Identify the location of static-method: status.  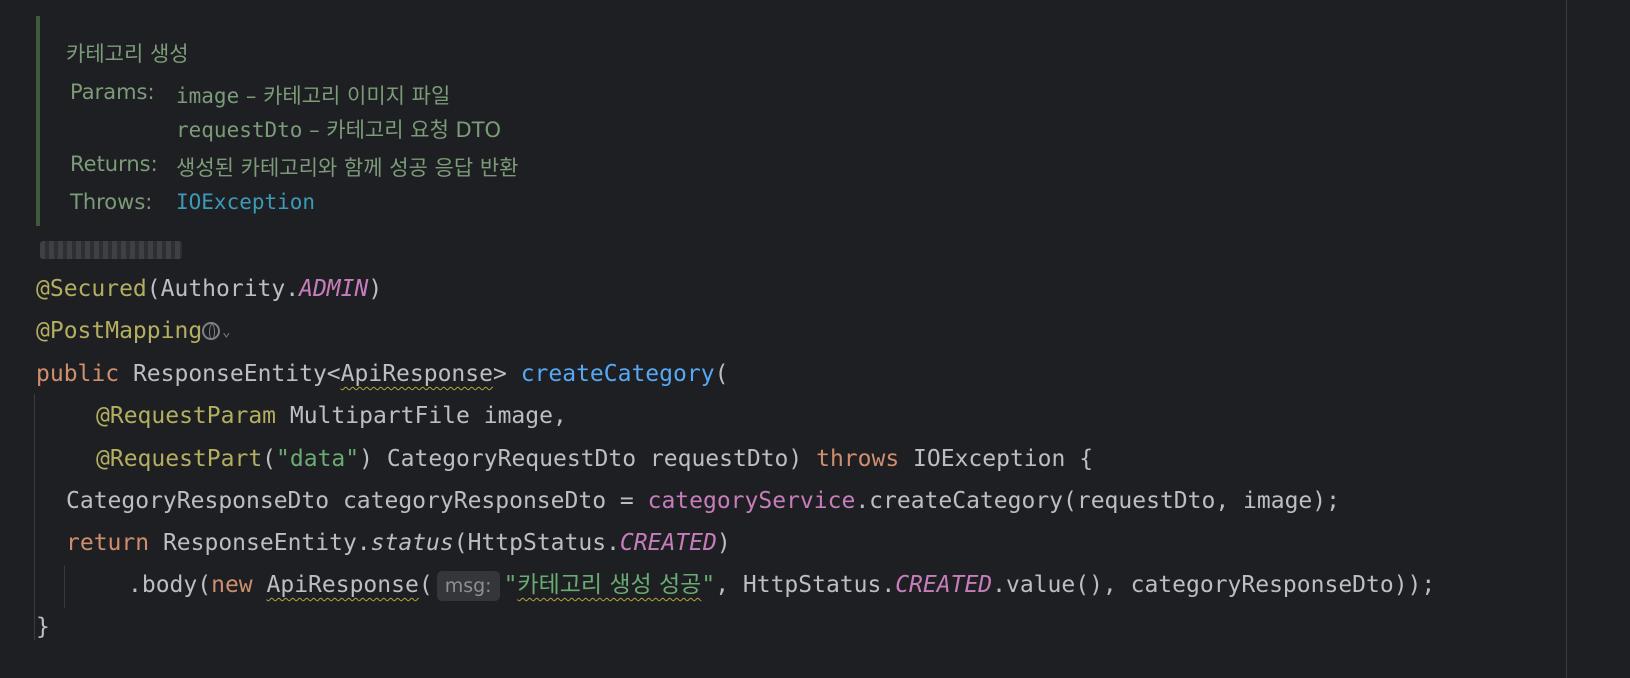
(412, 543).